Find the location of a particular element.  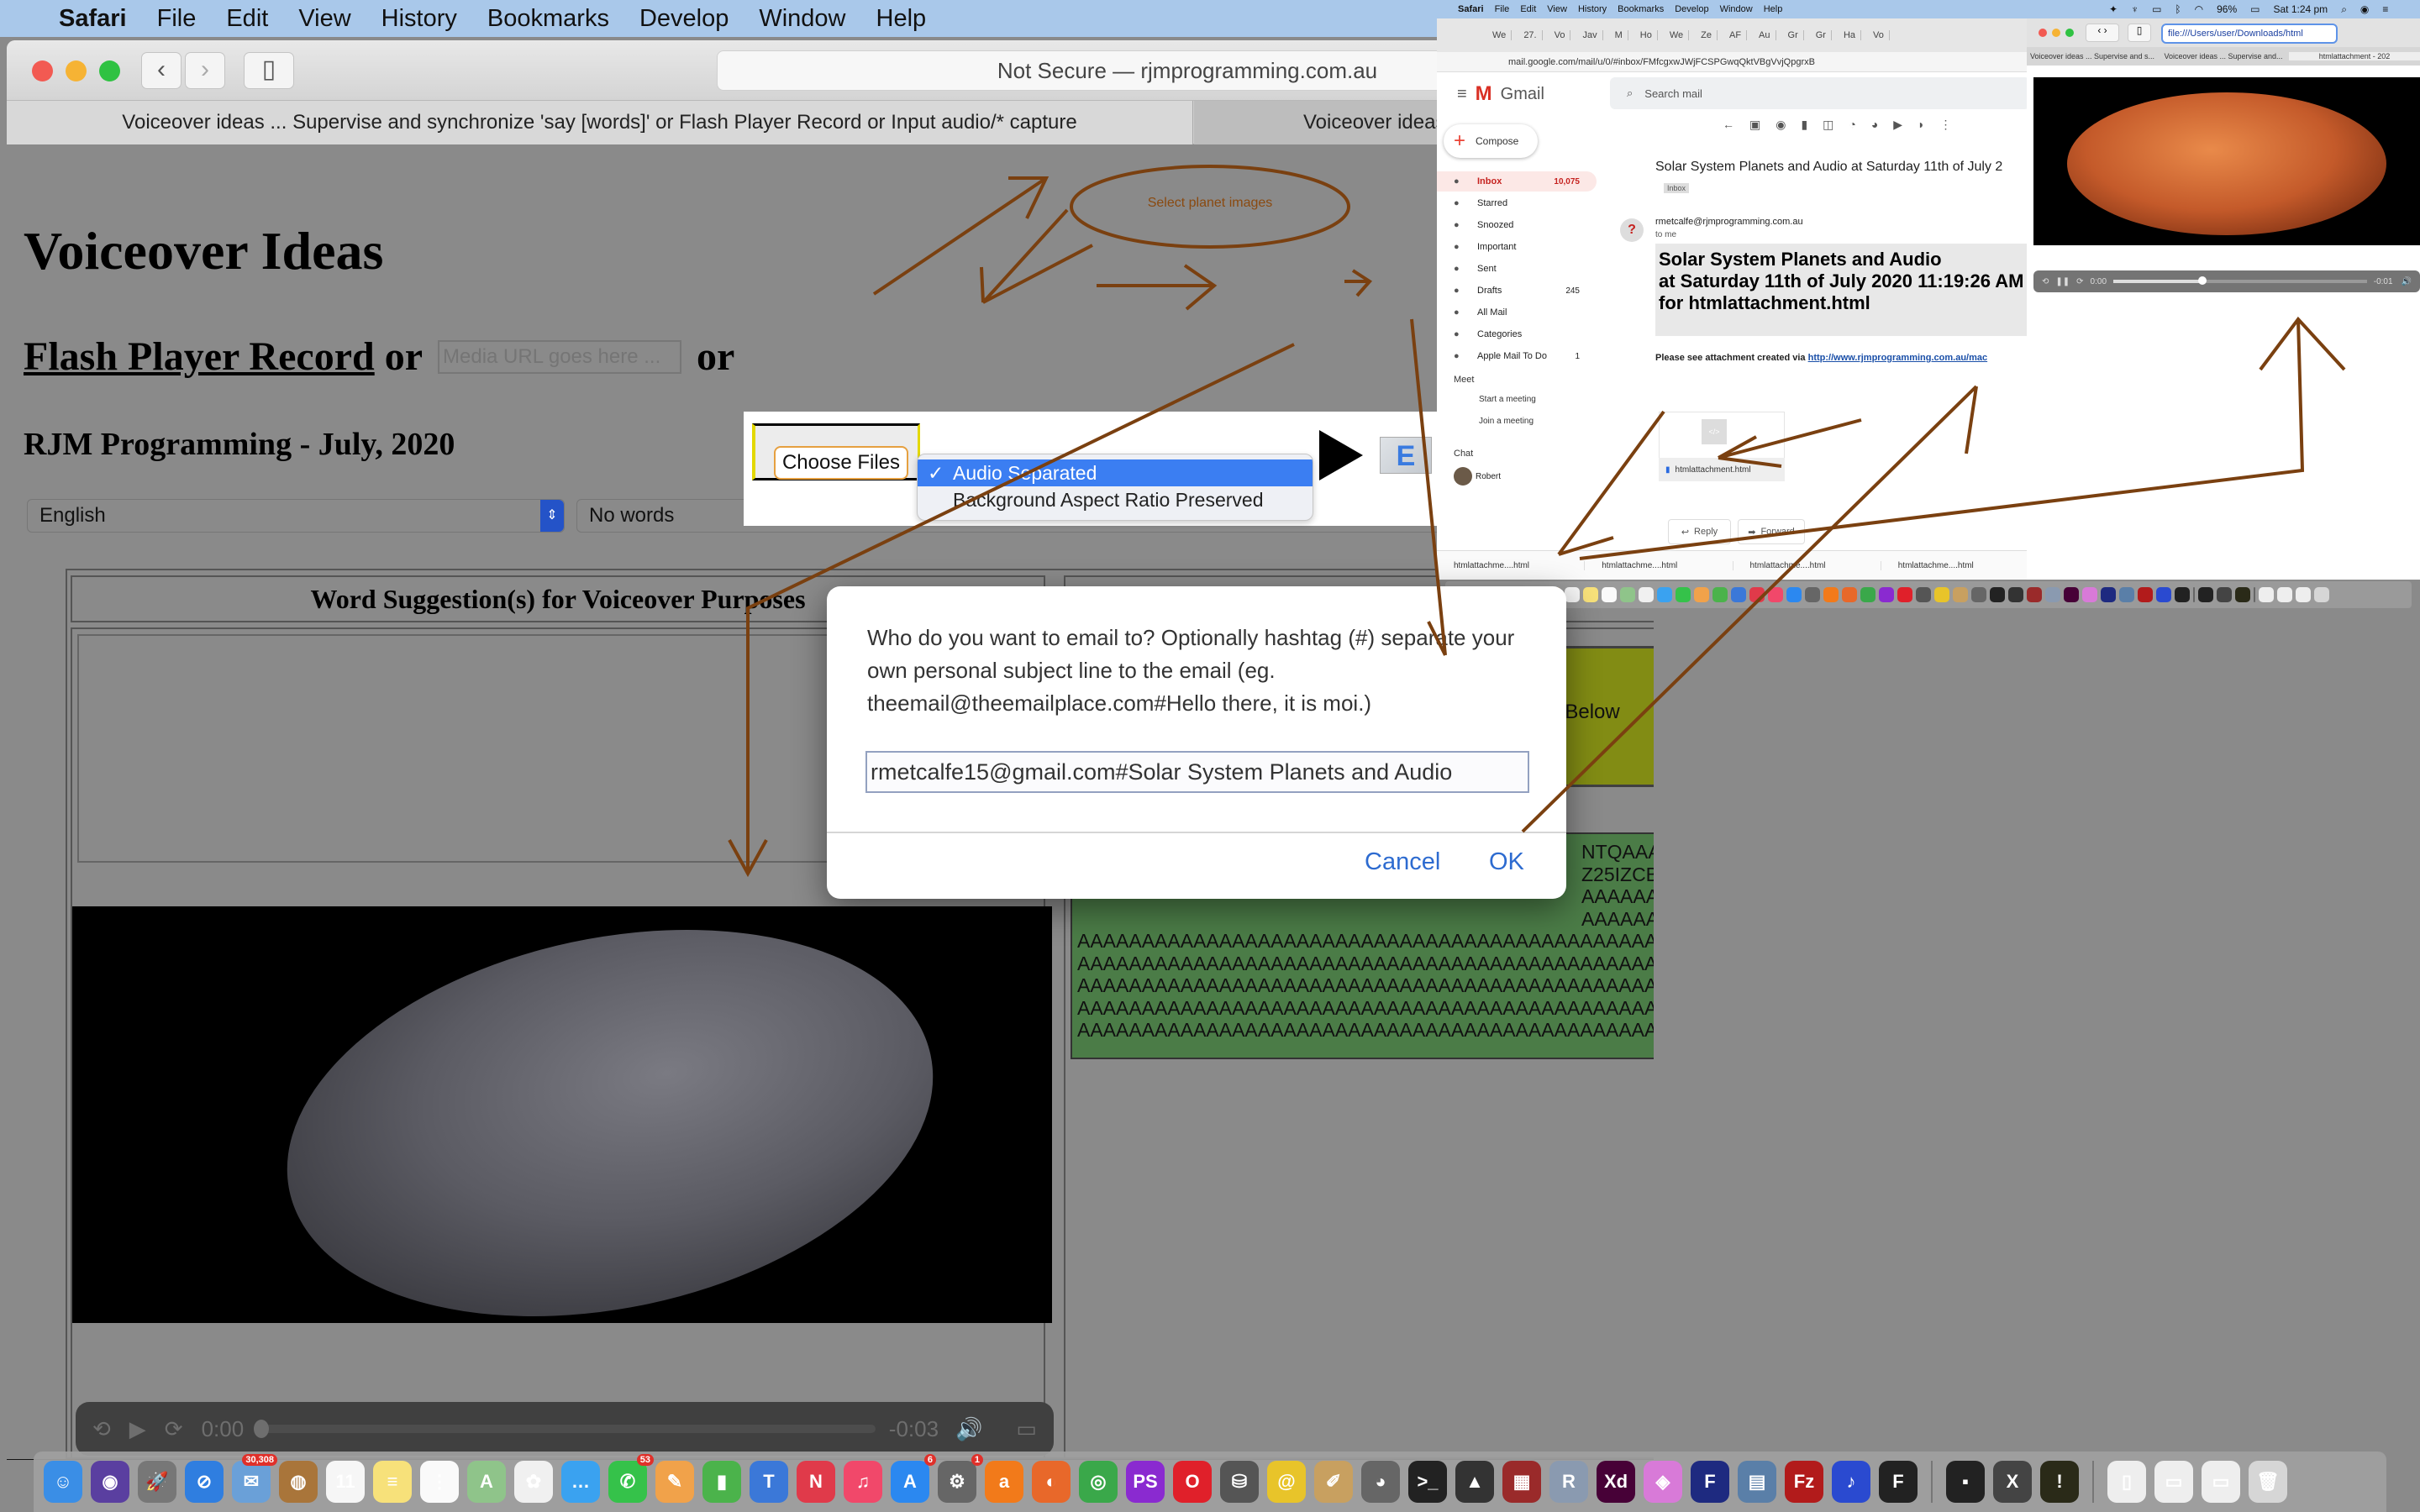

back-forward-buttons: ‹ › is located at coordinates (2102, 33).